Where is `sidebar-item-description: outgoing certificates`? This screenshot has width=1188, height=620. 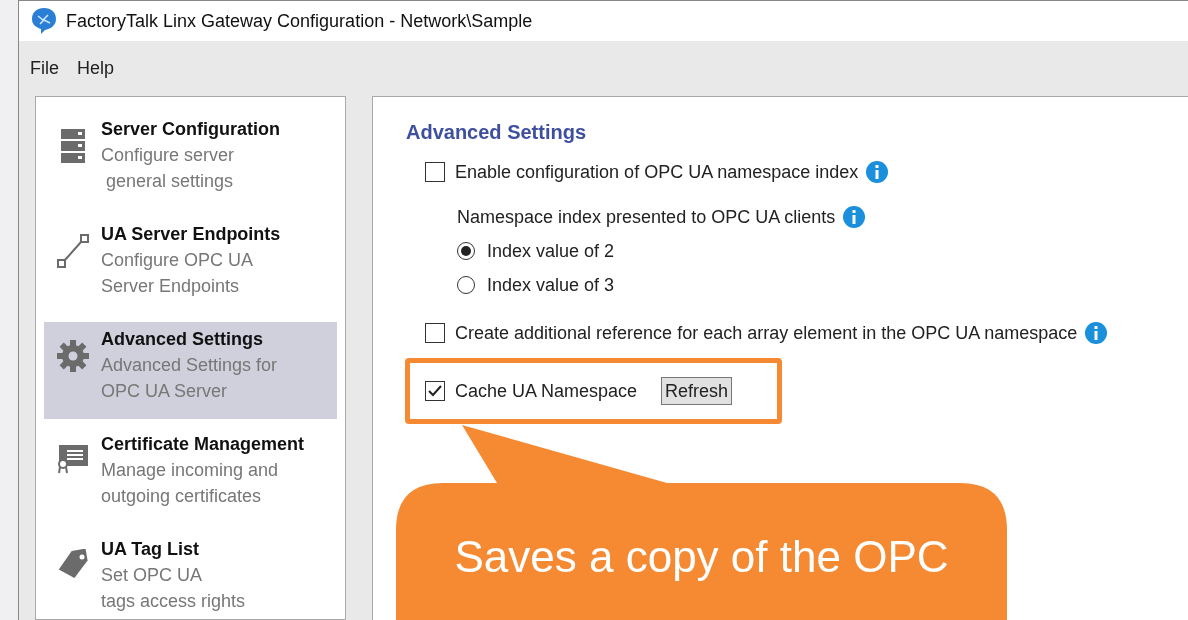 sidebar-item-description: outgoing certificates is located at coordinates (182, 496).